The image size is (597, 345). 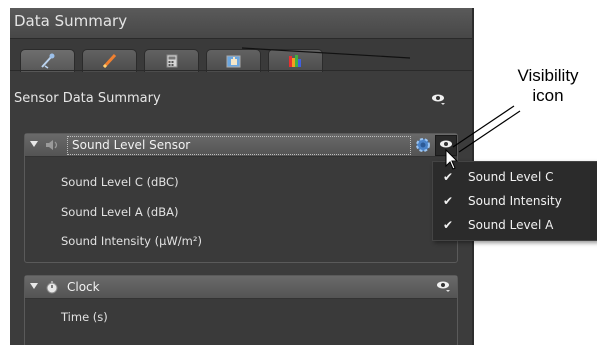 I want to click on tab-sensors, so click(x=47, y=60).